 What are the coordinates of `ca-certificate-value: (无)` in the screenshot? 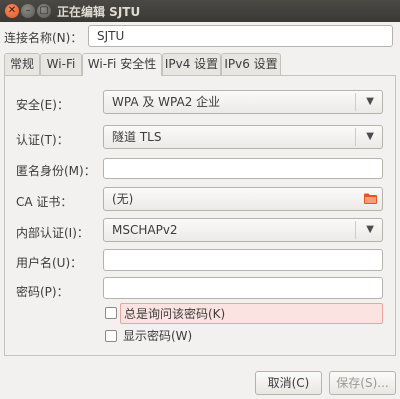 It's located at (123, 199).